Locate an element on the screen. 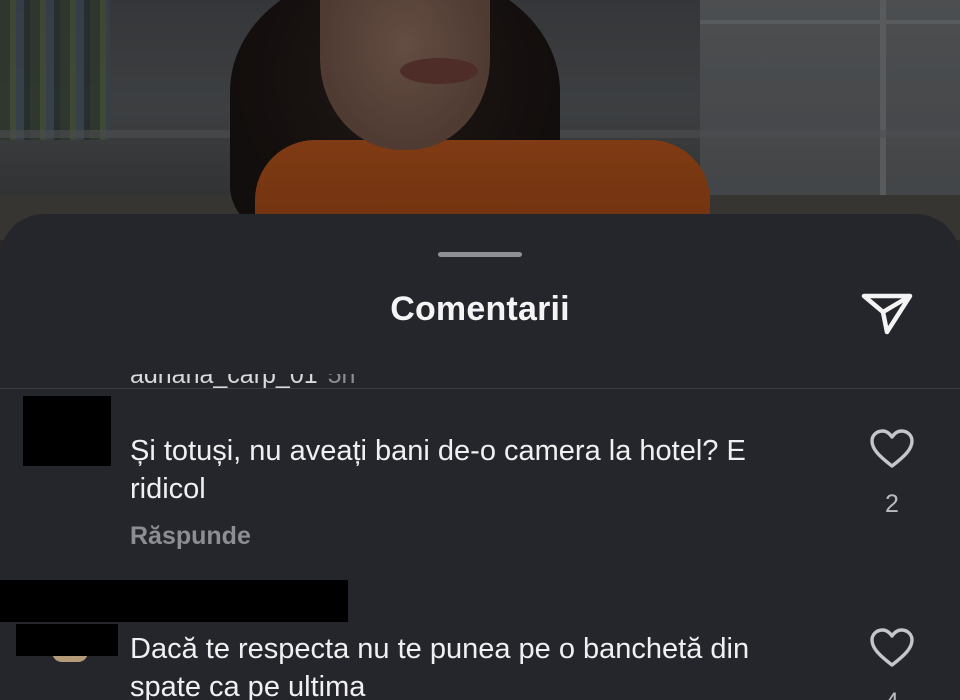 This screenshot has height=700, width=960. send-icon is located at coordinates (887, 312).